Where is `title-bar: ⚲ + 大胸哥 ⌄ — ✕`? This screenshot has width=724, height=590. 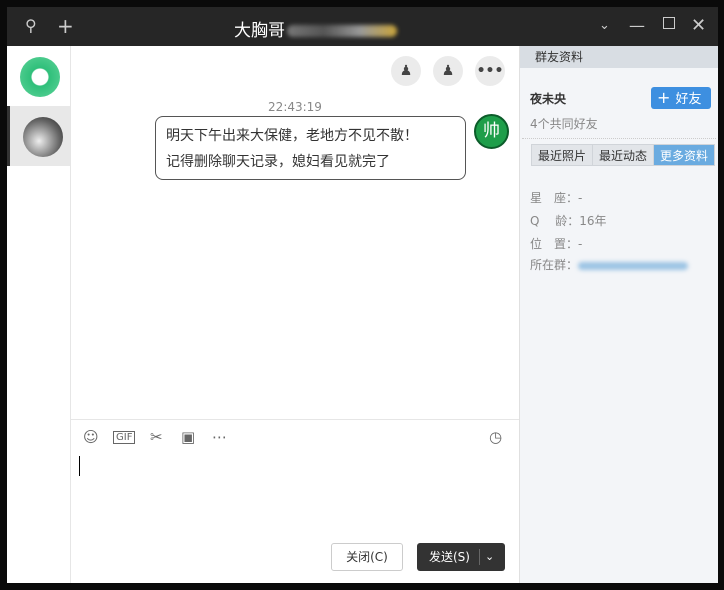 title-bar: ⚲ + 大胸哥 ⌄ — ✕ is located at coordinates (362, 26).